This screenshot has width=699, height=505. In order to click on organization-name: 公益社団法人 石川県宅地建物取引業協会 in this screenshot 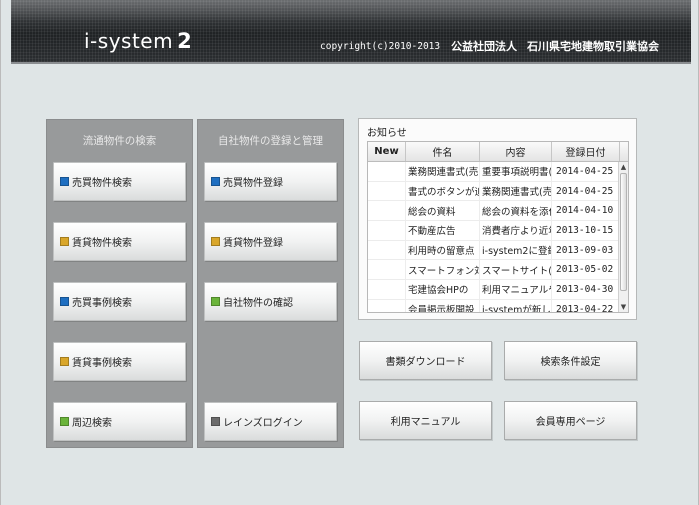, I will do `click(560, 46)`.